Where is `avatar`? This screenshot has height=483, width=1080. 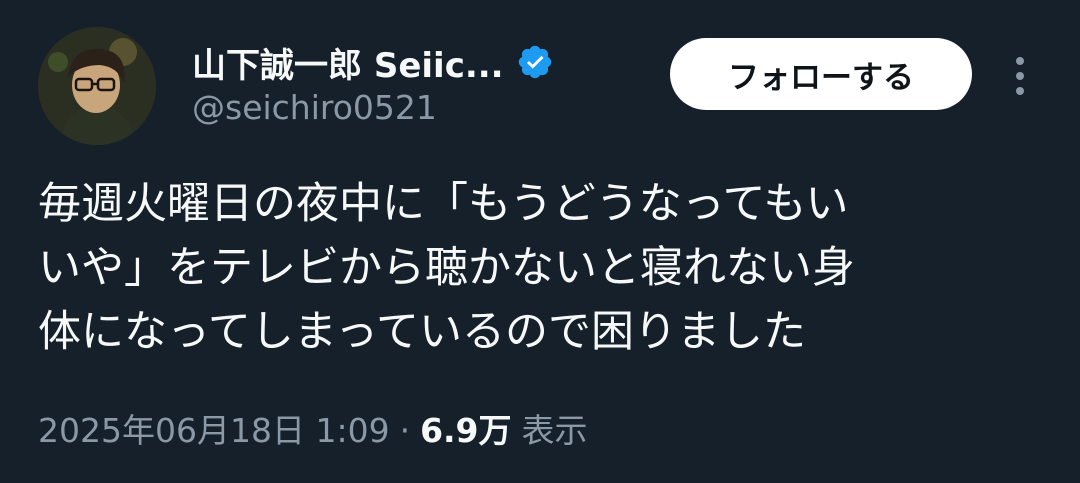 avatar is located at coordinates (97, 86).